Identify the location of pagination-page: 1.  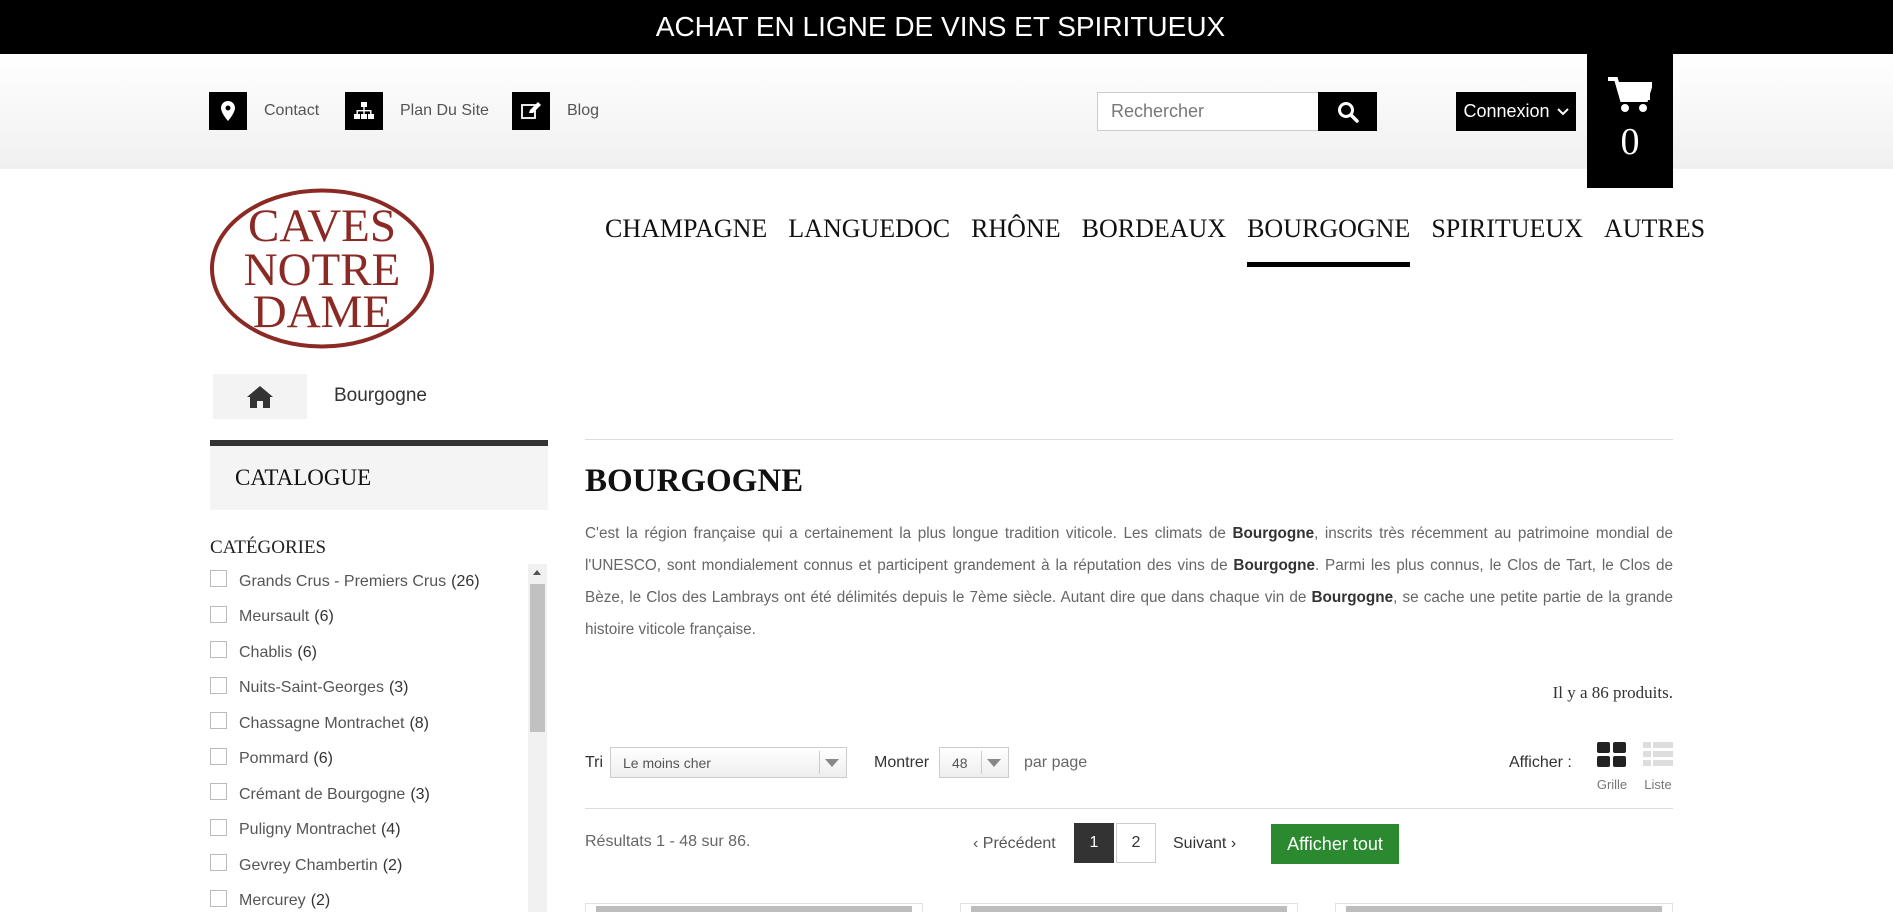
(1094, 843).